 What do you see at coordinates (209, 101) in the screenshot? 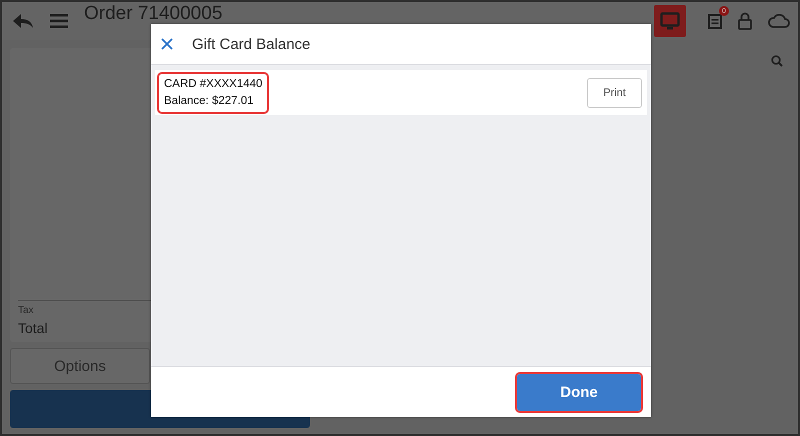
I see `card-text: Balance: $227.01` at bounding box center [209, 101].